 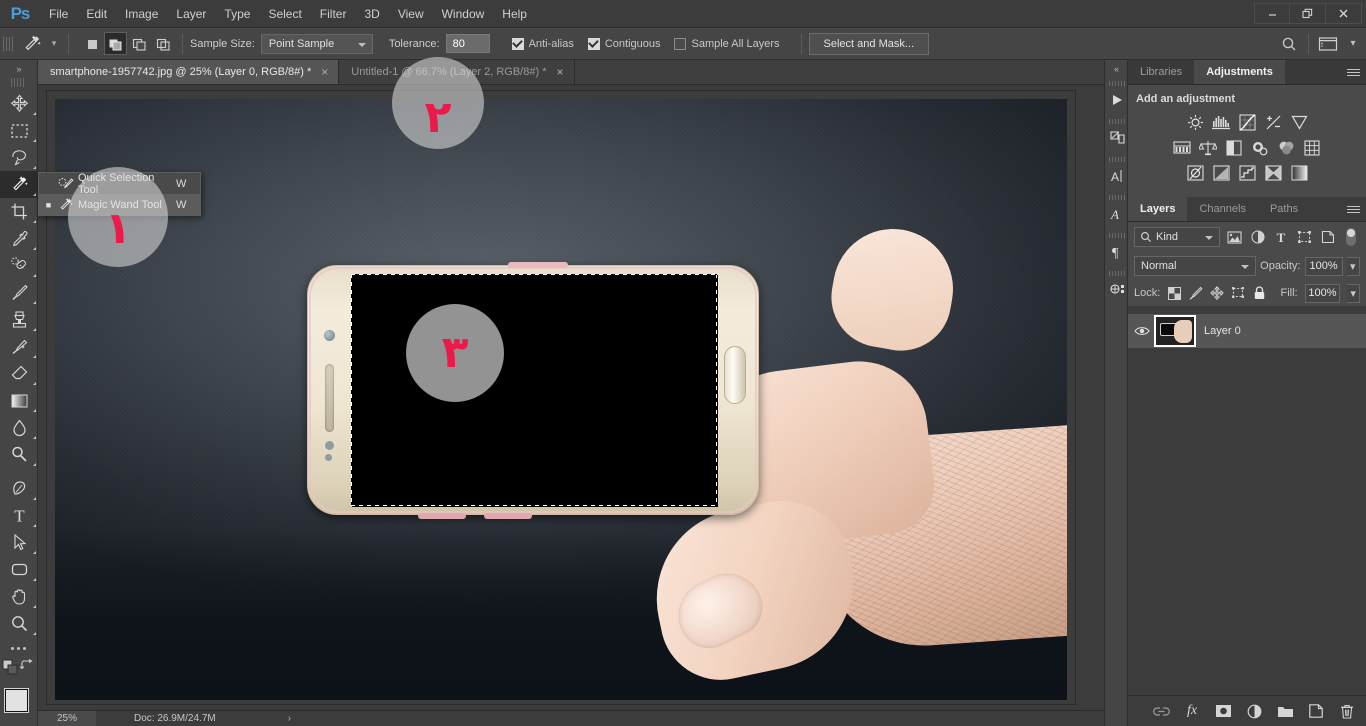 I want to click on invert-icon, so click(x=1195, y=172).